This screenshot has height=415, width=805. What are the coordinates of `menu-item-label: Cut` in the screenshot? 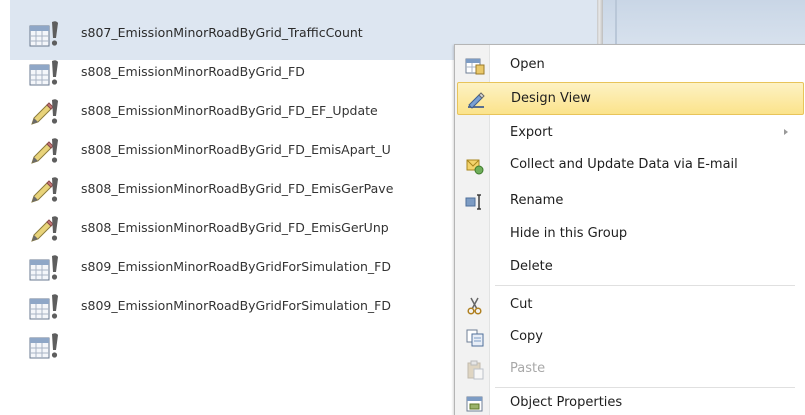 It's located at (521, 304).